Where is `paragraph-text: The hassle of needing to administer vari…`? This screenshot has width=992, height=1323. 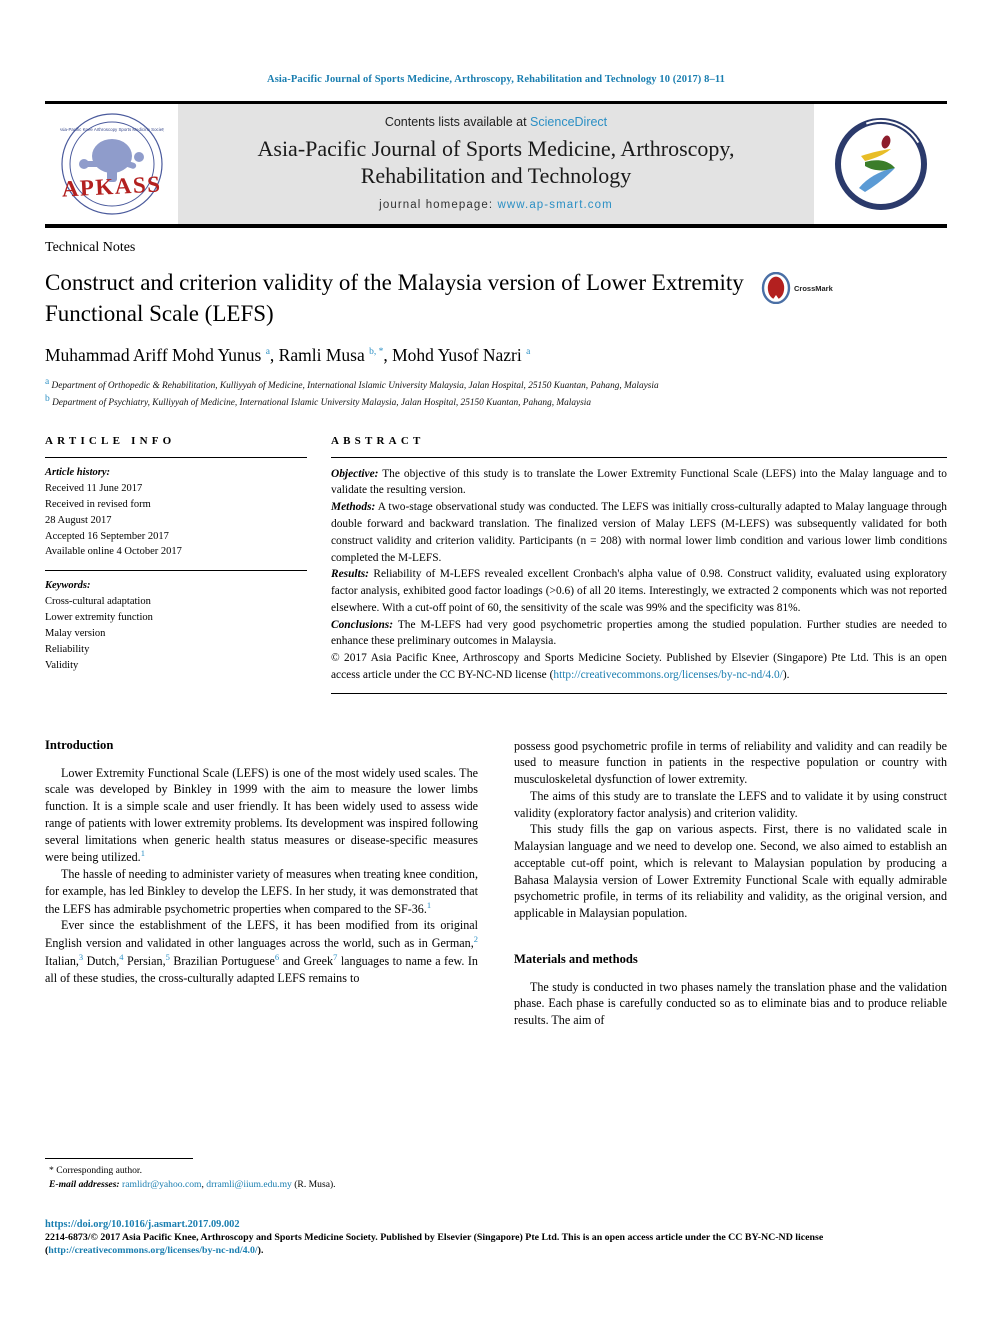 paragraph-text: The hassle of needing to administer vari… is located at coordinates (261, 891).